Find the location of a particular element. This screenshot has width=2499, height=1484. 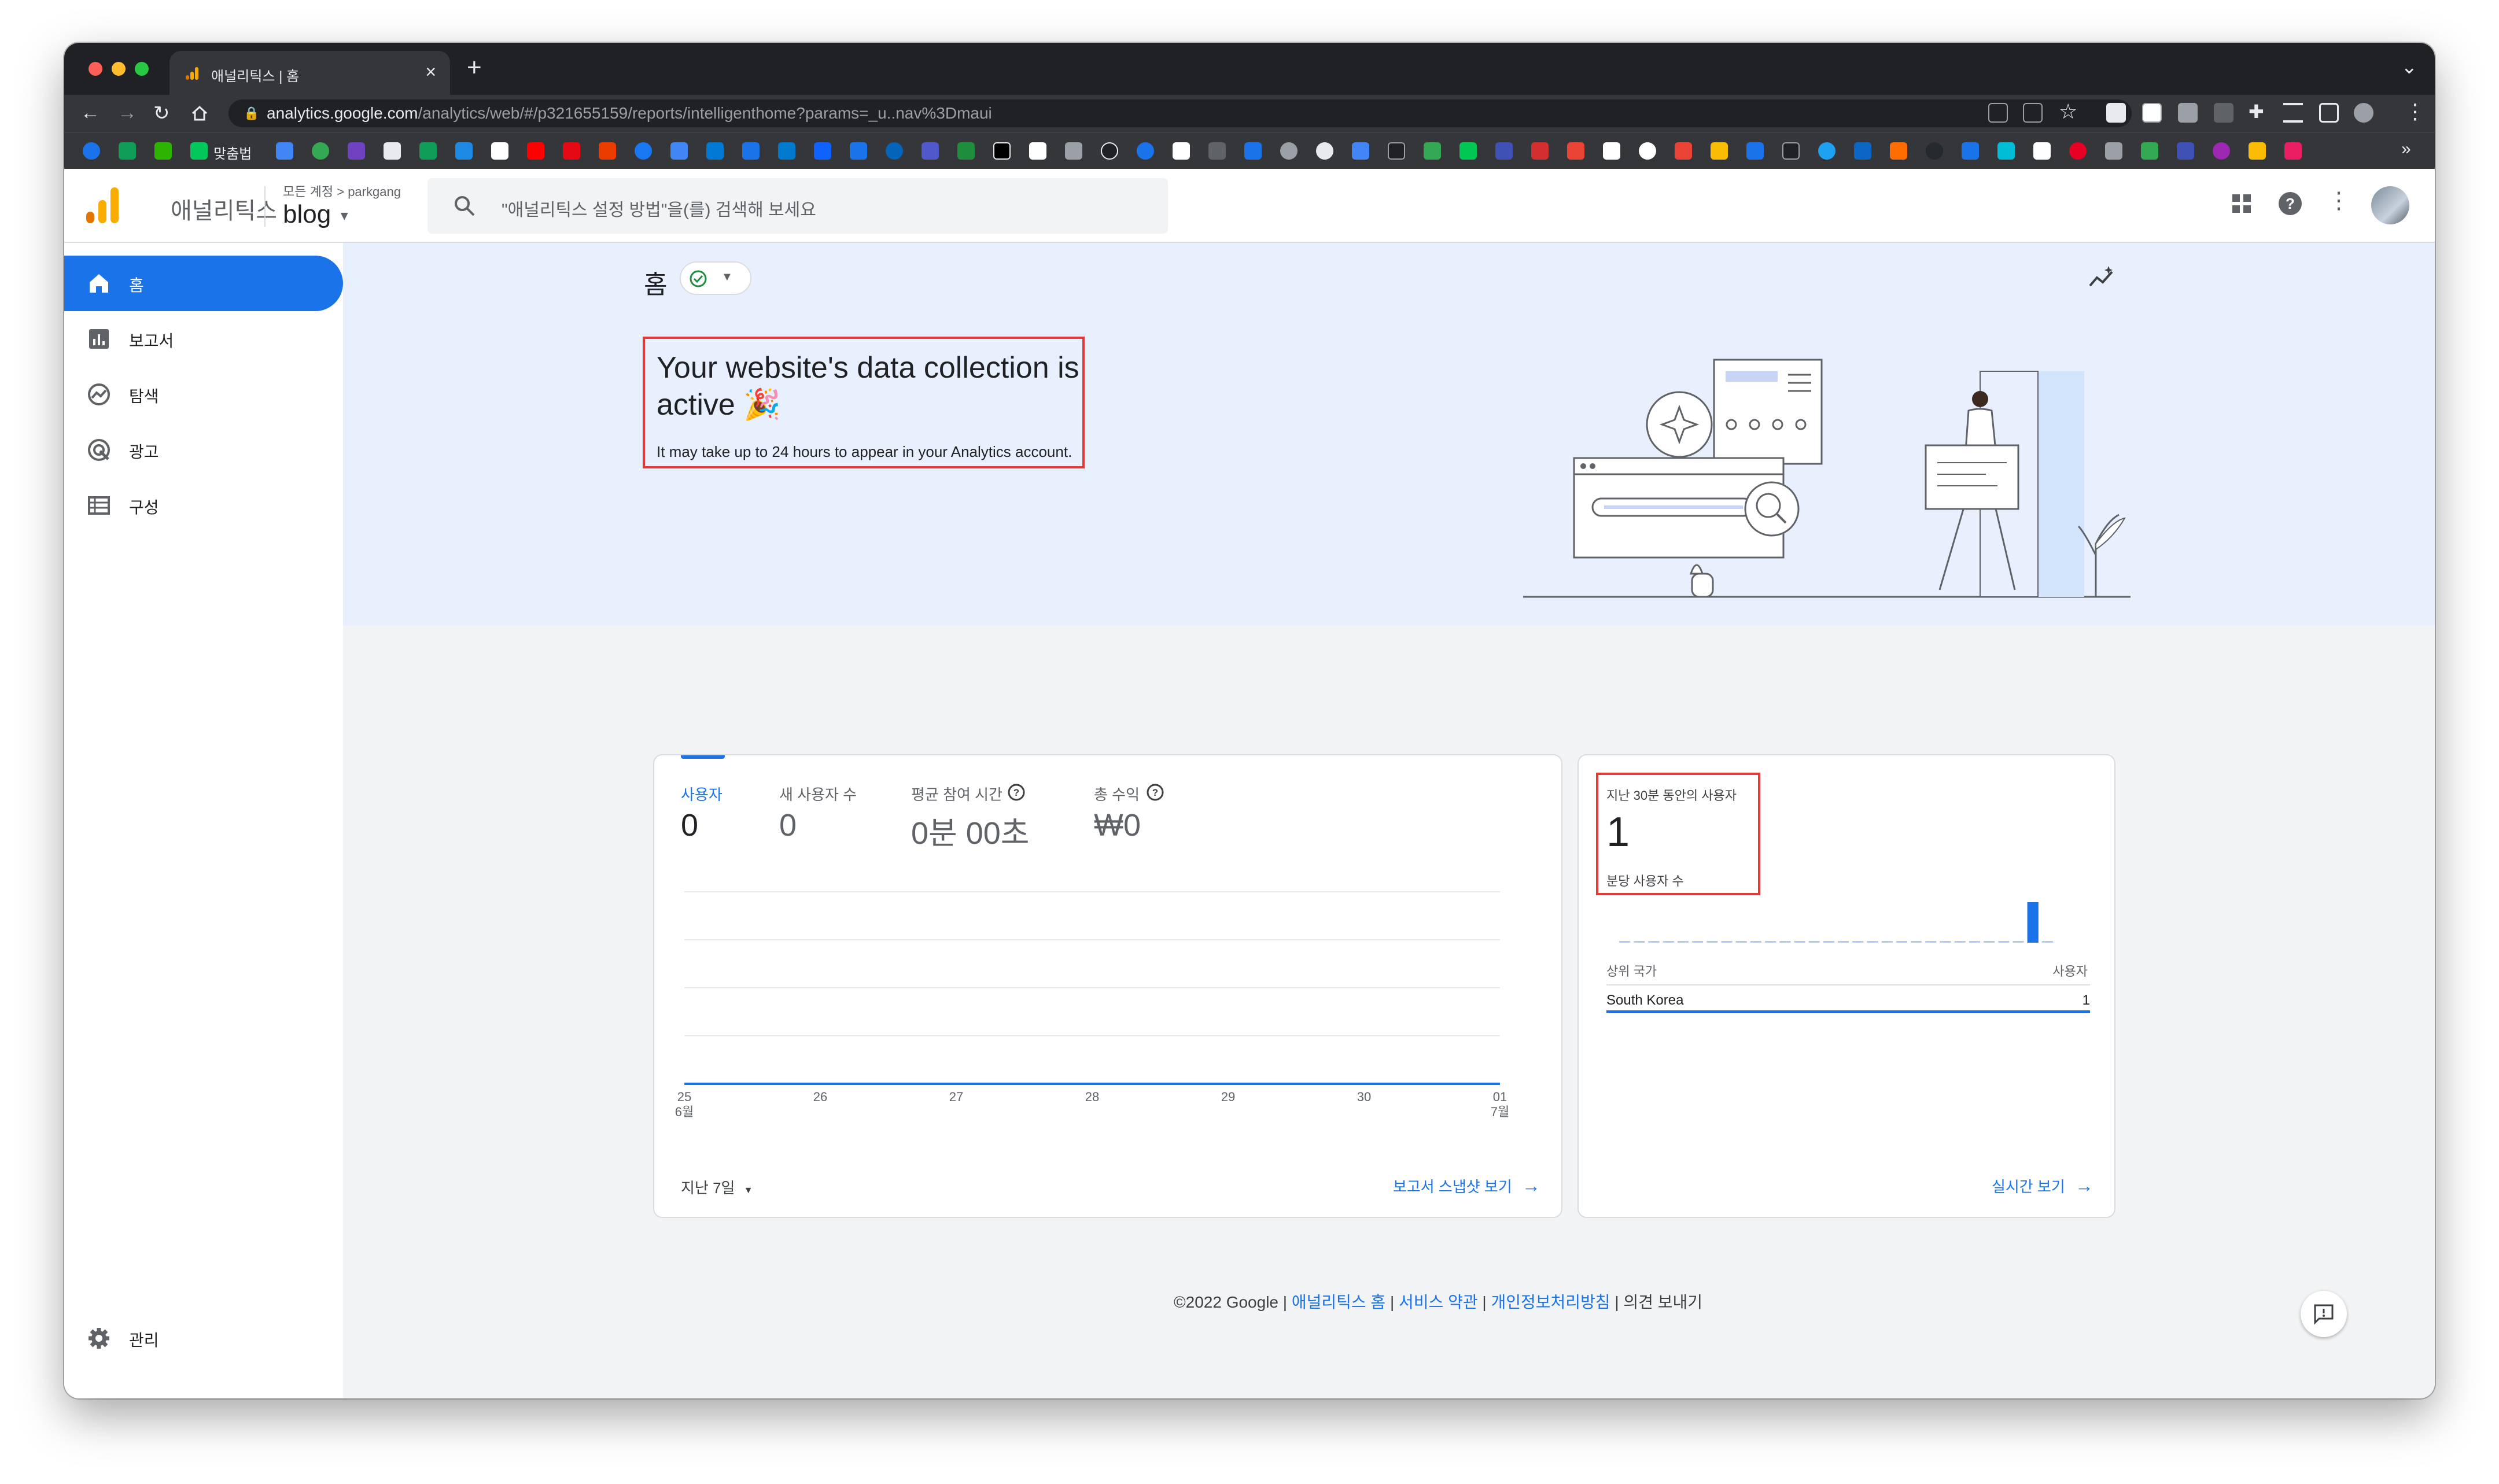

bookmark-8-icon is located at coordinates (393, 151).